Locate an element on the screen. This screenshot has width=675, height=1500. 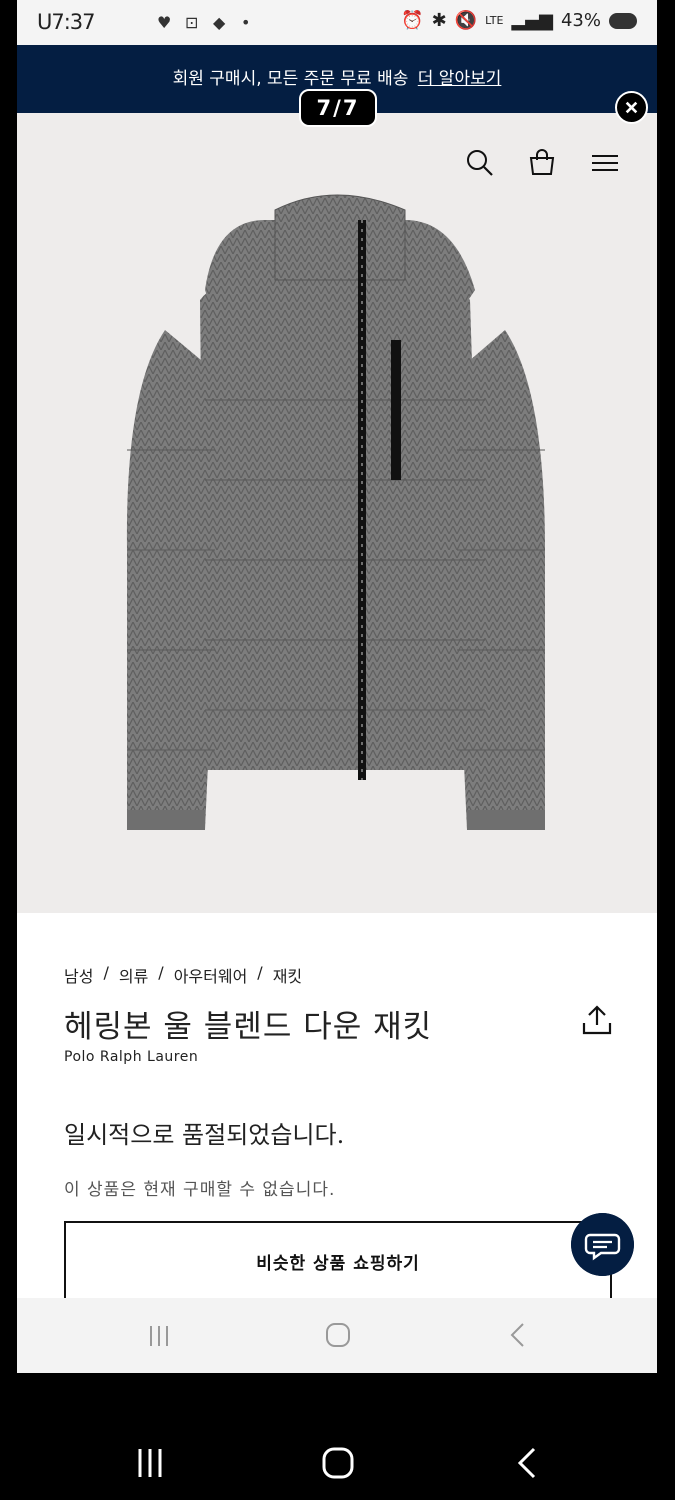
battery-icon is located at coordinates (623, 20).